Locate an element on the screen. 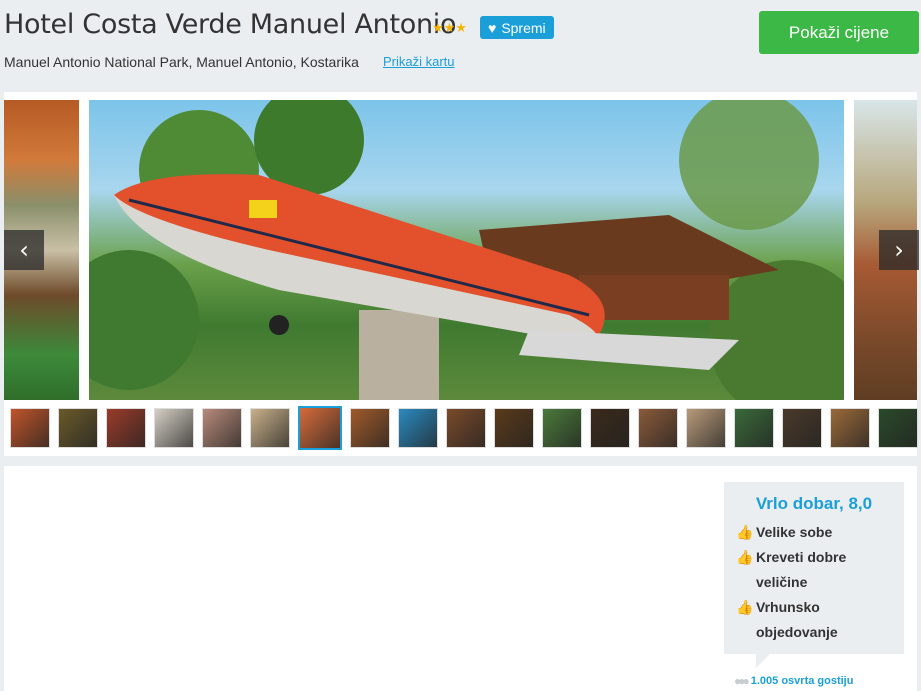  thumbnail-strip is located at coordinates (464, 428).